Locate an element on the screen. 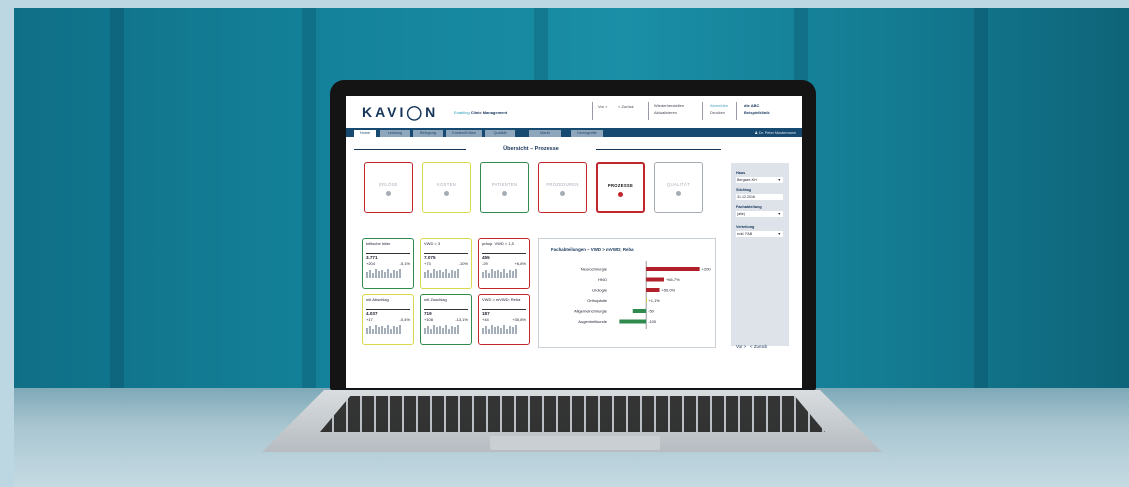 This screenshot has width=1129, height=487. kpi-tile: mit Zuschlag 719 +108 -13,1% is located at coordinates (446, 319).